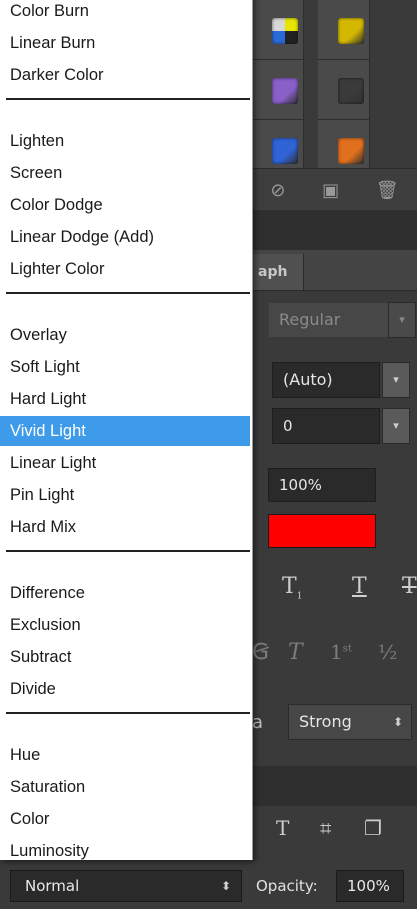  I want to click on text-color-swatch, so click(322, 531).